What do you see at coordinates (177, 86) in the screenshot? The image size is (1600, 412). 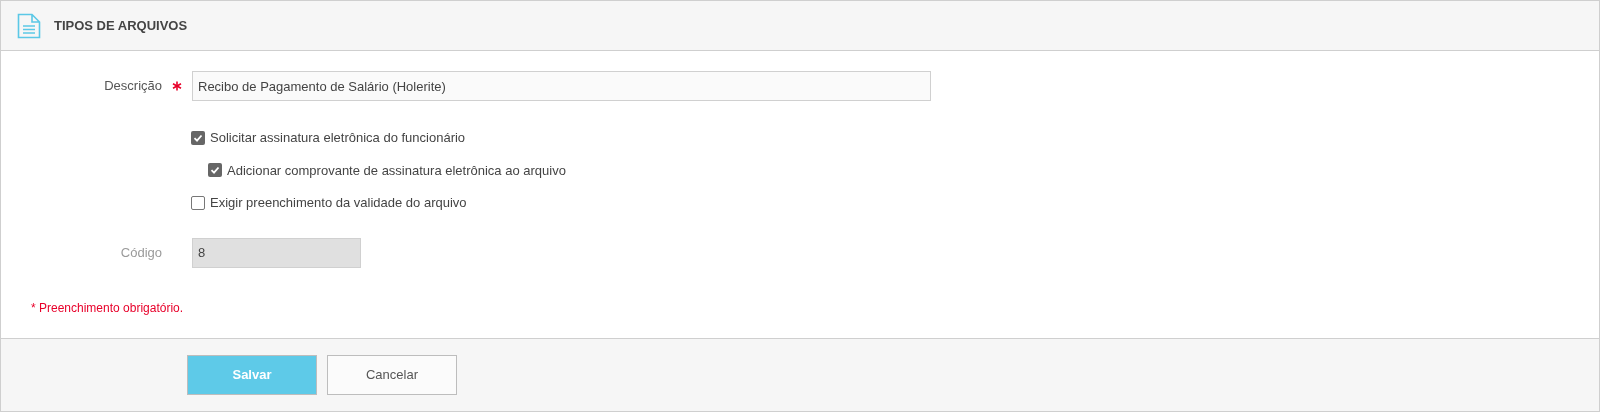 I see `required-asterisk-icon` at bounding box center [177, 86].